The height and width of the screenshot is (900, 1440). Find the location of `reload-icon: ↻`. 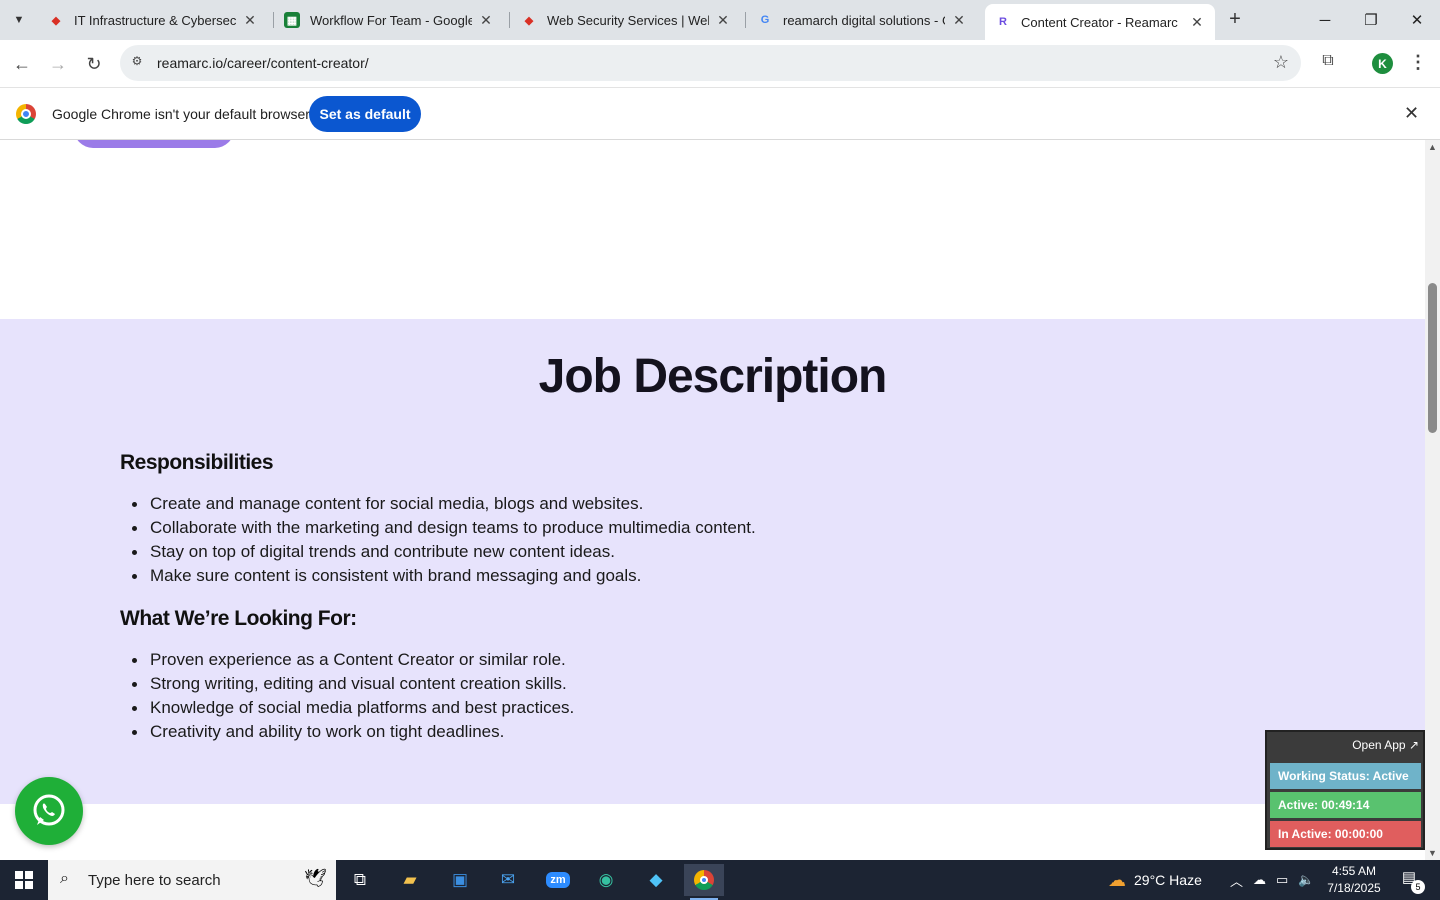

reload-icon: ↻ is located at coordinates (94, 64).